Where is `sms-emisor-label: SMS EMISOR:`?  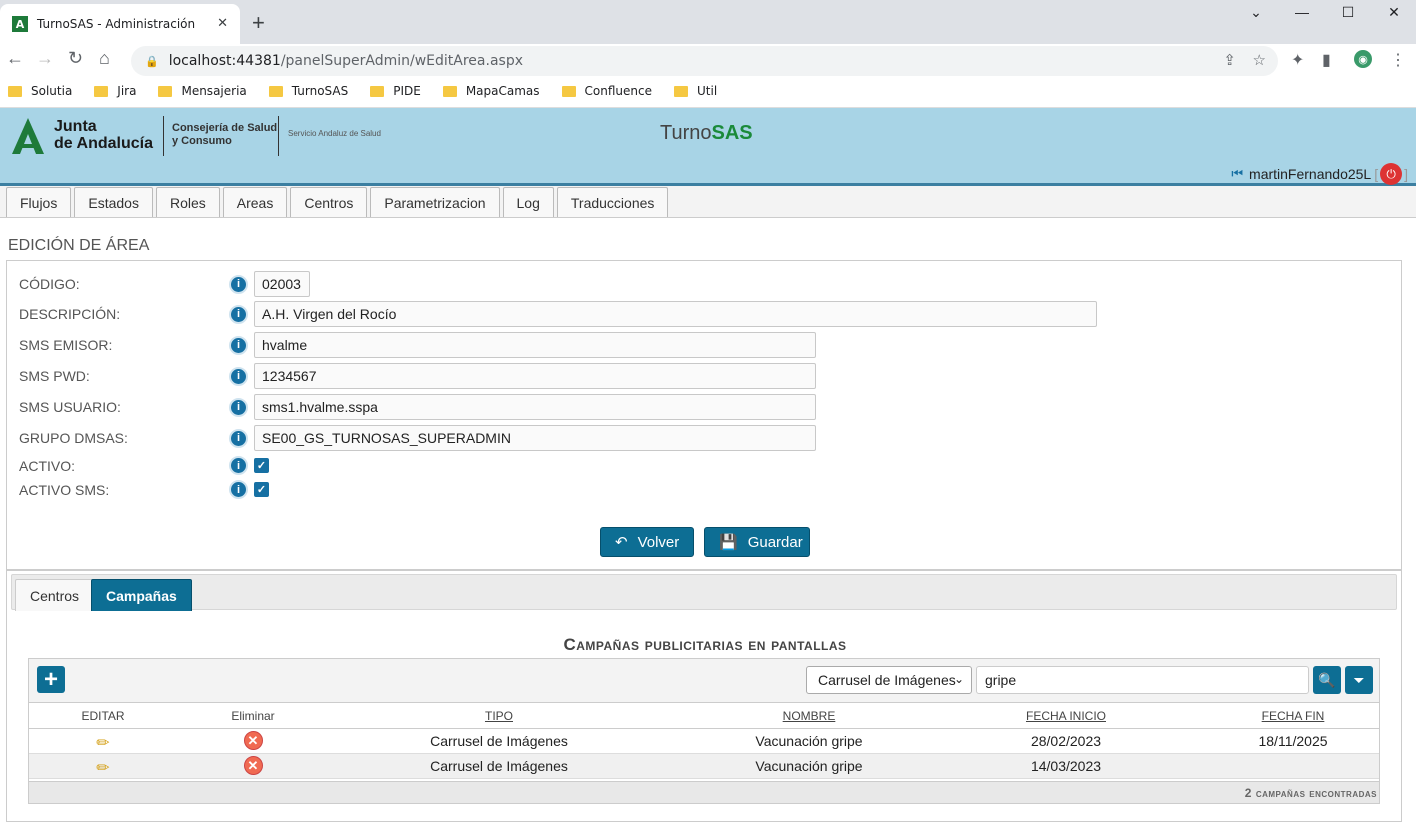 sms-emisor-label: SMS EMISOR: is located at coordinates (66, 345).